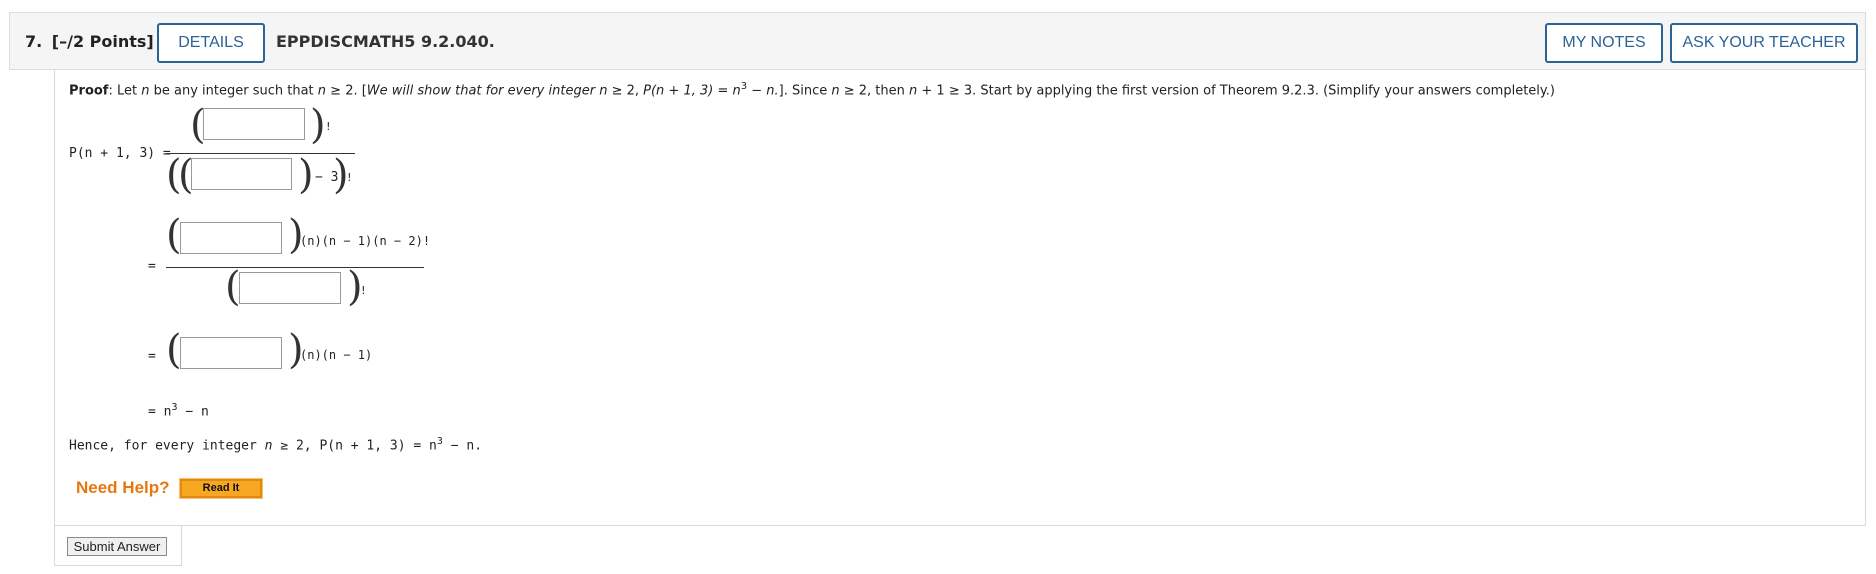 This screenshot has height=574, width=1876. What do you see at coordinates (89, 91) in the screenshot?
I see `proof-label: Proof` at bounding box center [89, 91].